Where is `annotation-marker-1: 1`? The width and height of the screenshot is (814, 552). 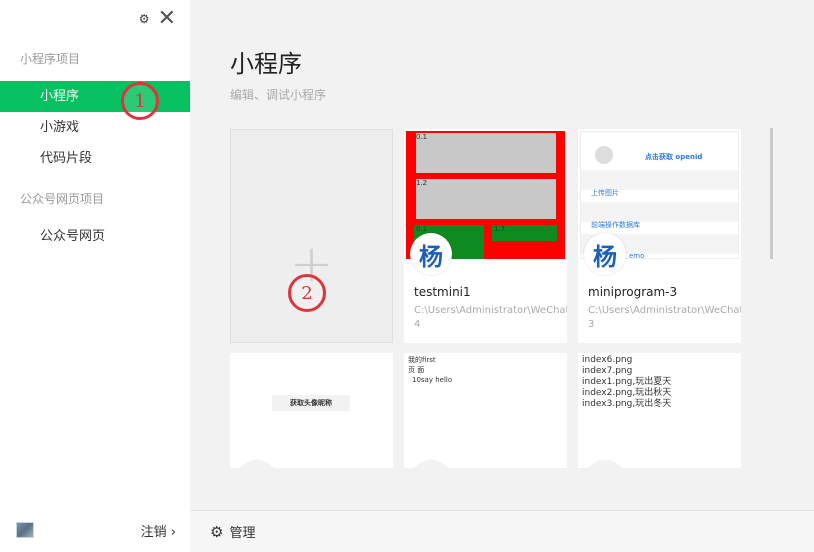 annotation-marker-1: 1 is located at coordinates (140, 101).